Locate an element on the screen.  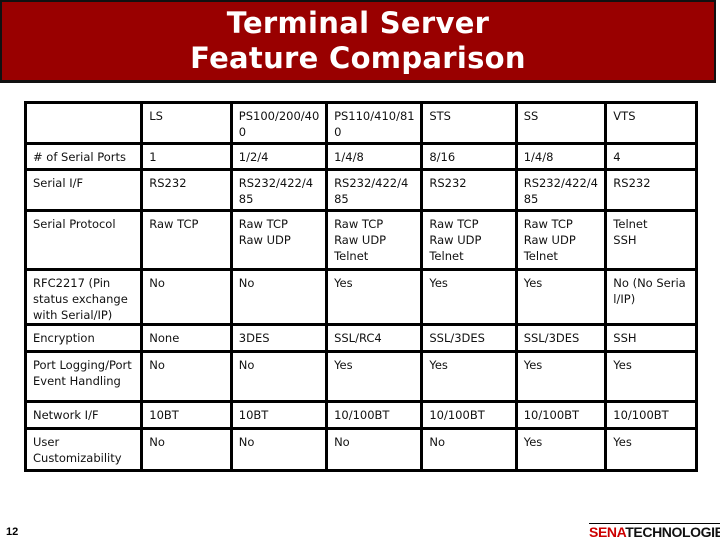
value-cell: 1/2/4 is located at coordinates (279, 156).